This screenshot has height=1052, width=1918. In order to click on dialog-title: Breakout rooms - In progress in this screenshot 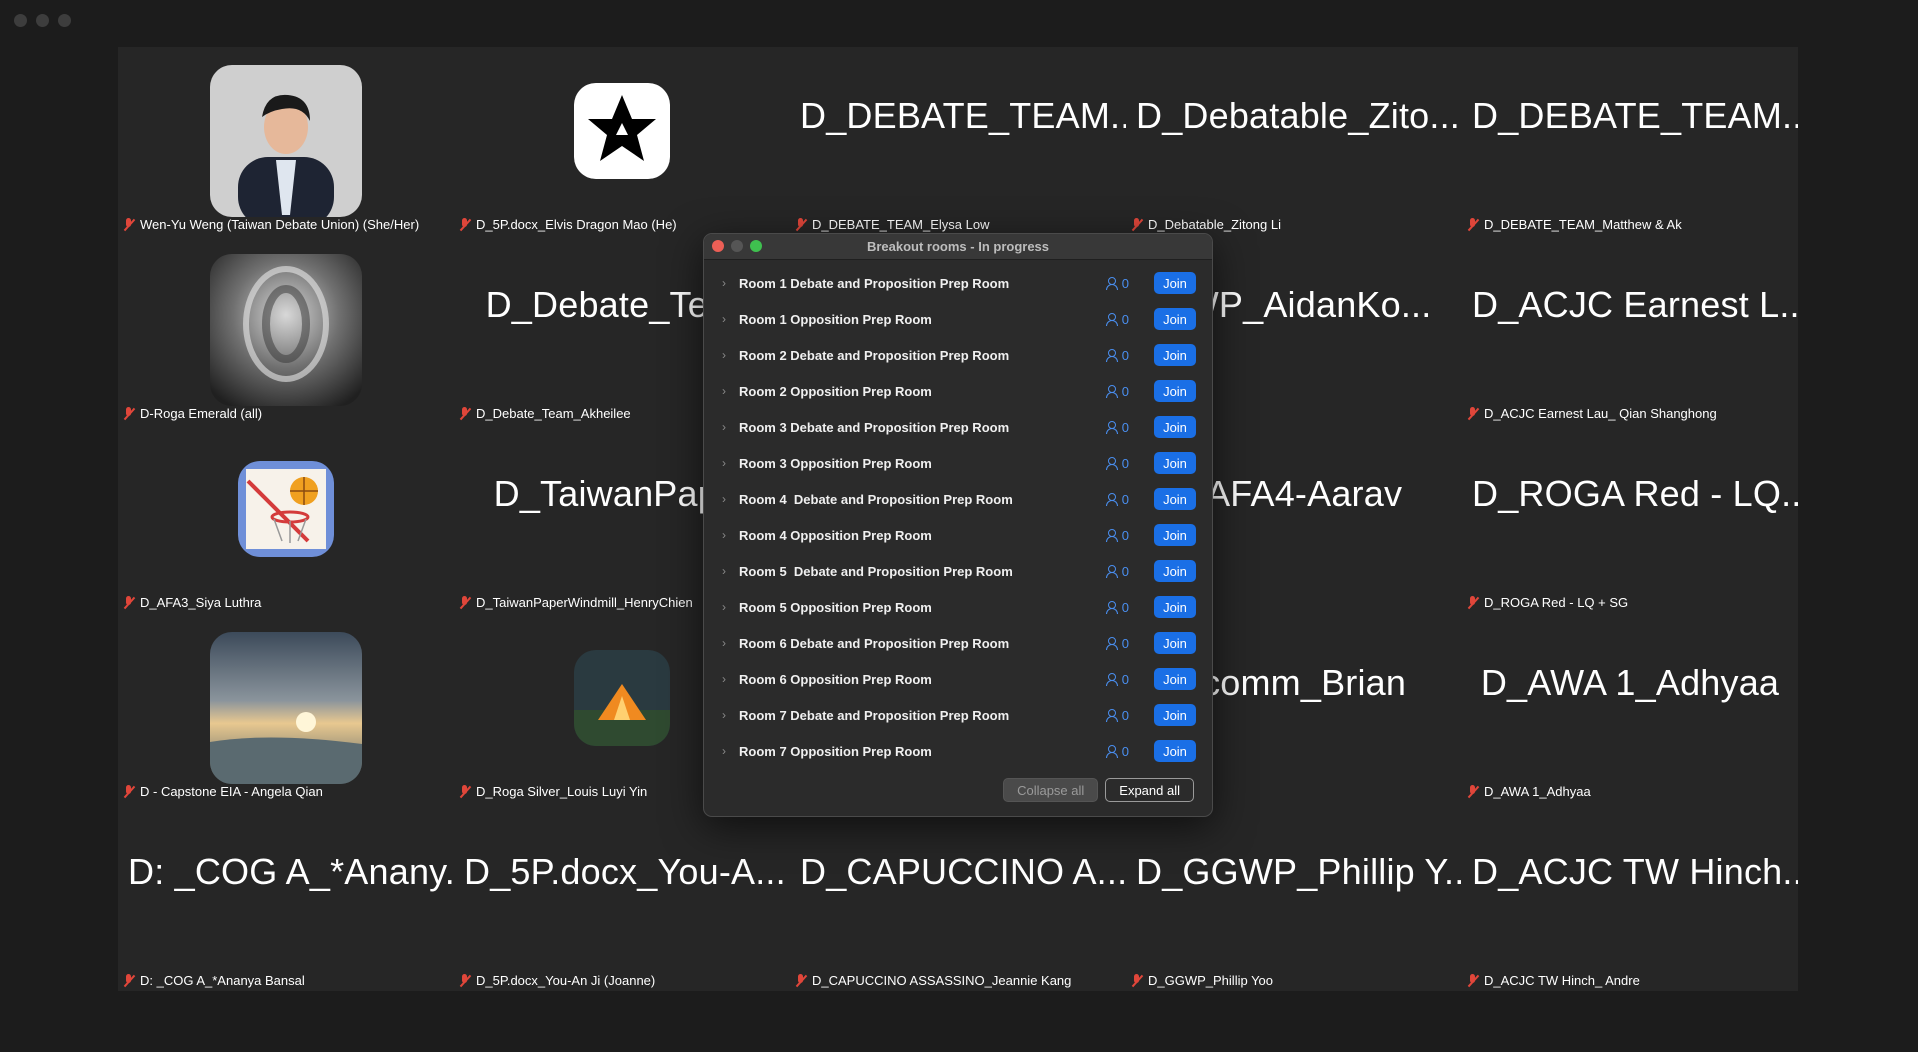, I will do `click(958, 246)`.